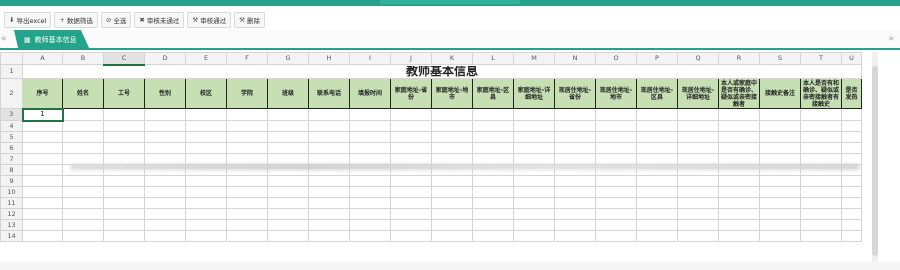 This screenshot has height=270, width=900. I want to click on header-cell: 填报时间, so click(370, 93).